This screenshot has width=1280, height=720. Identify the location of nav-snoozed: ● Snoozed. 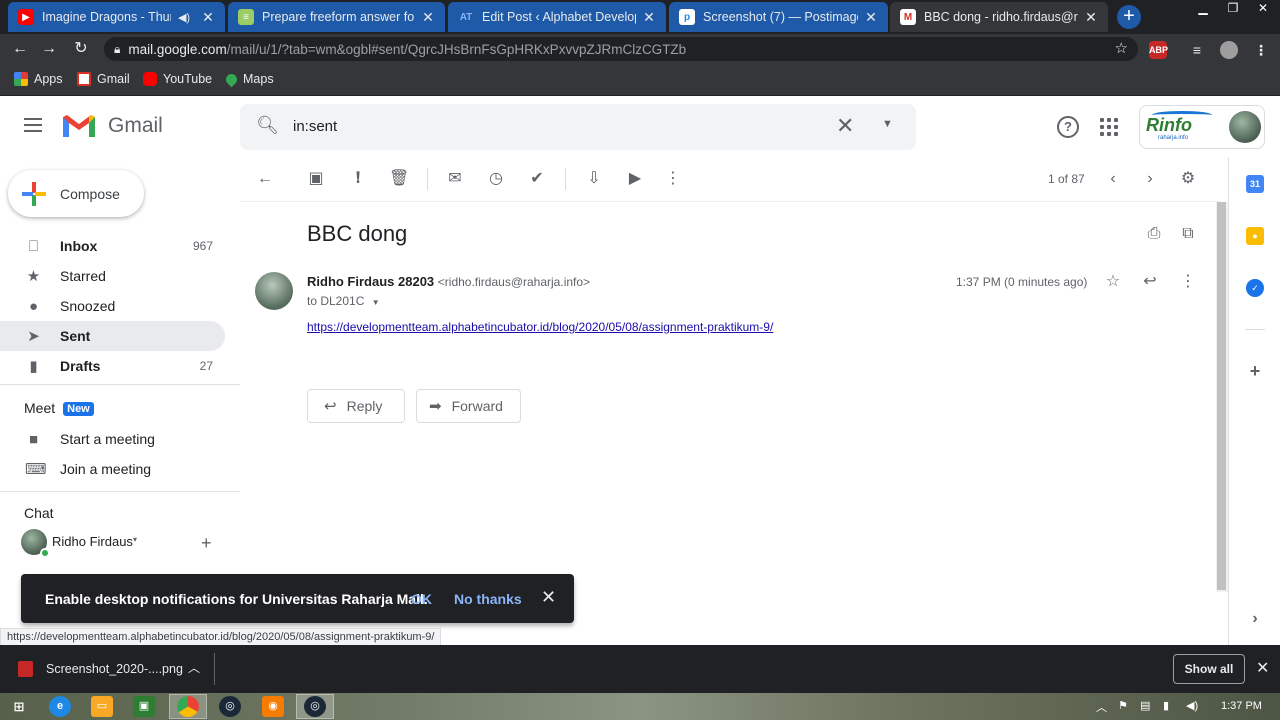
(112, 306).